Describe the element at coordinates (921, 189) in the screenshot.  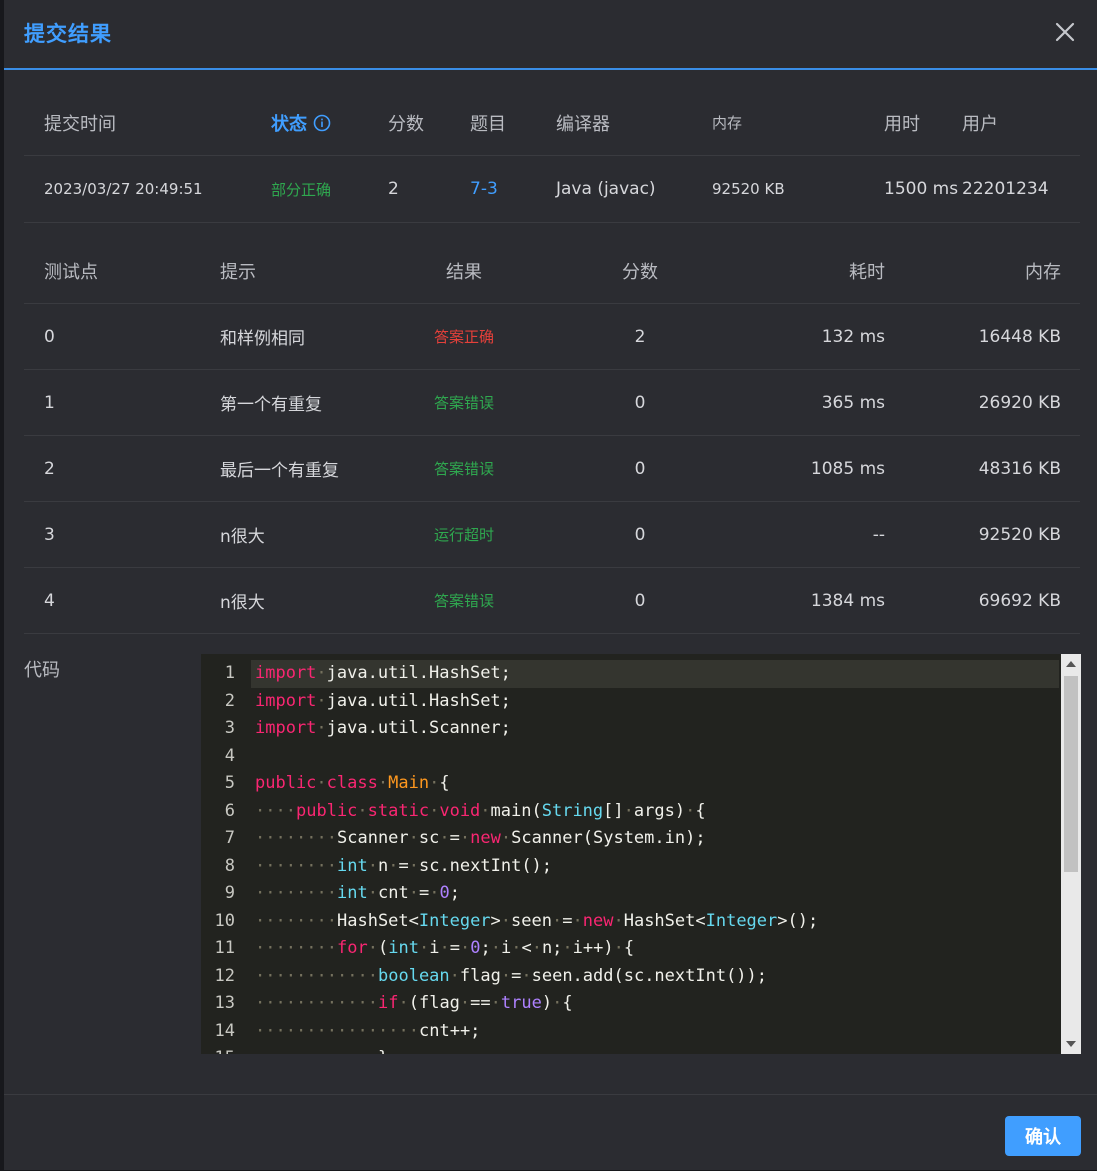
I see `duration-value: 1500 ms` at that location.